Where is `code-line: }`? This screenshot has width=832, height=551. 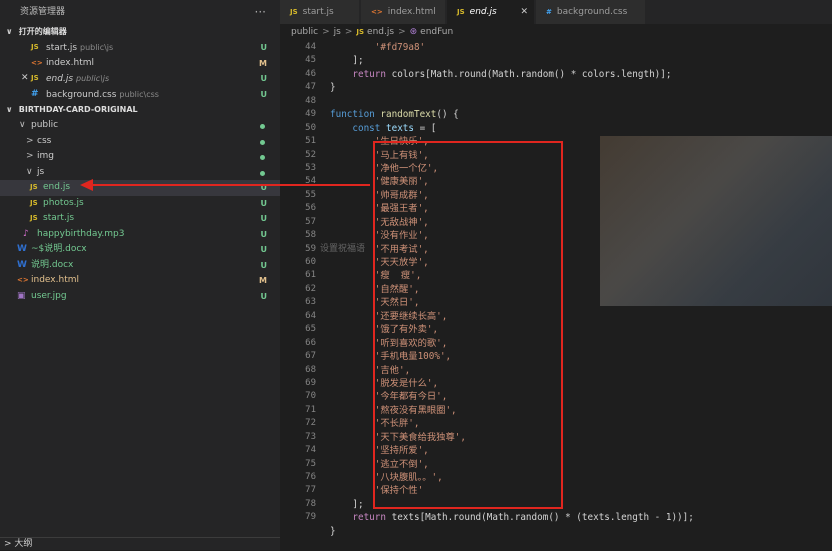 code-line: } is located at coordinates (581, 531).